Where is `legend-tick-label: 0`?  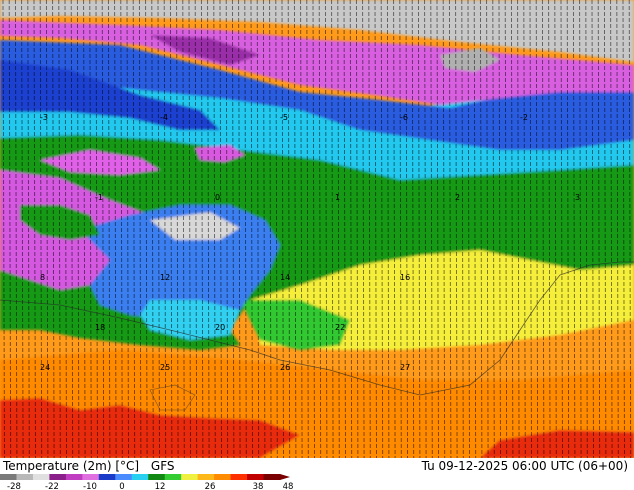 legend-tick-label: 0 is located at coordinates (121, 486).